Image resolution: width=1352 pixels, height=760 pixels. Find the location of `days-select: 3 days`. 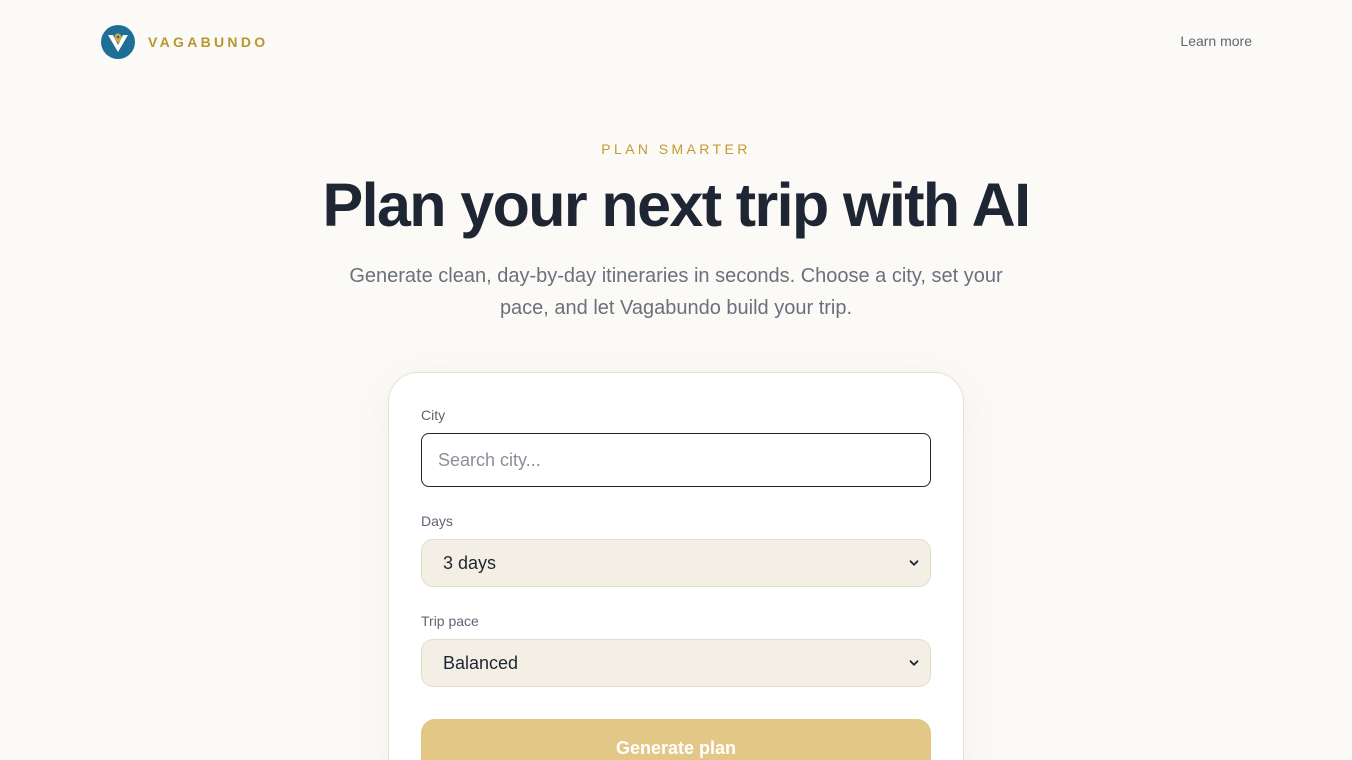

days-select: 3 days is located at coordinates (676, 563).